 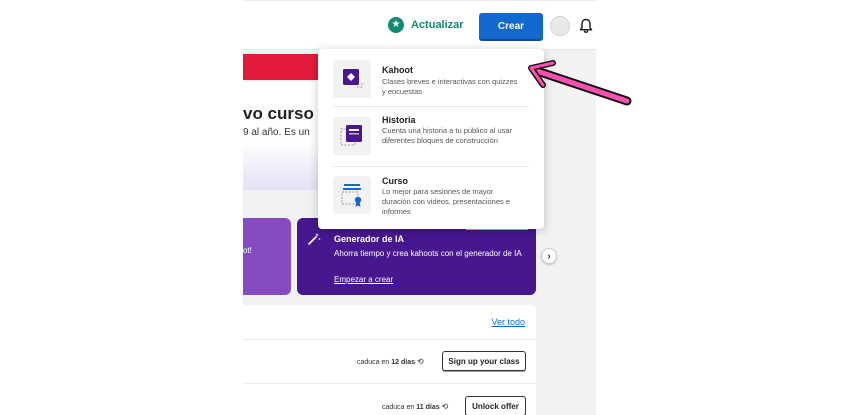 What do you see at coordinates (363, 279) in the screenshot?
I see `ai-card-link: Empezar a crear` at bounding box center [363, 279].